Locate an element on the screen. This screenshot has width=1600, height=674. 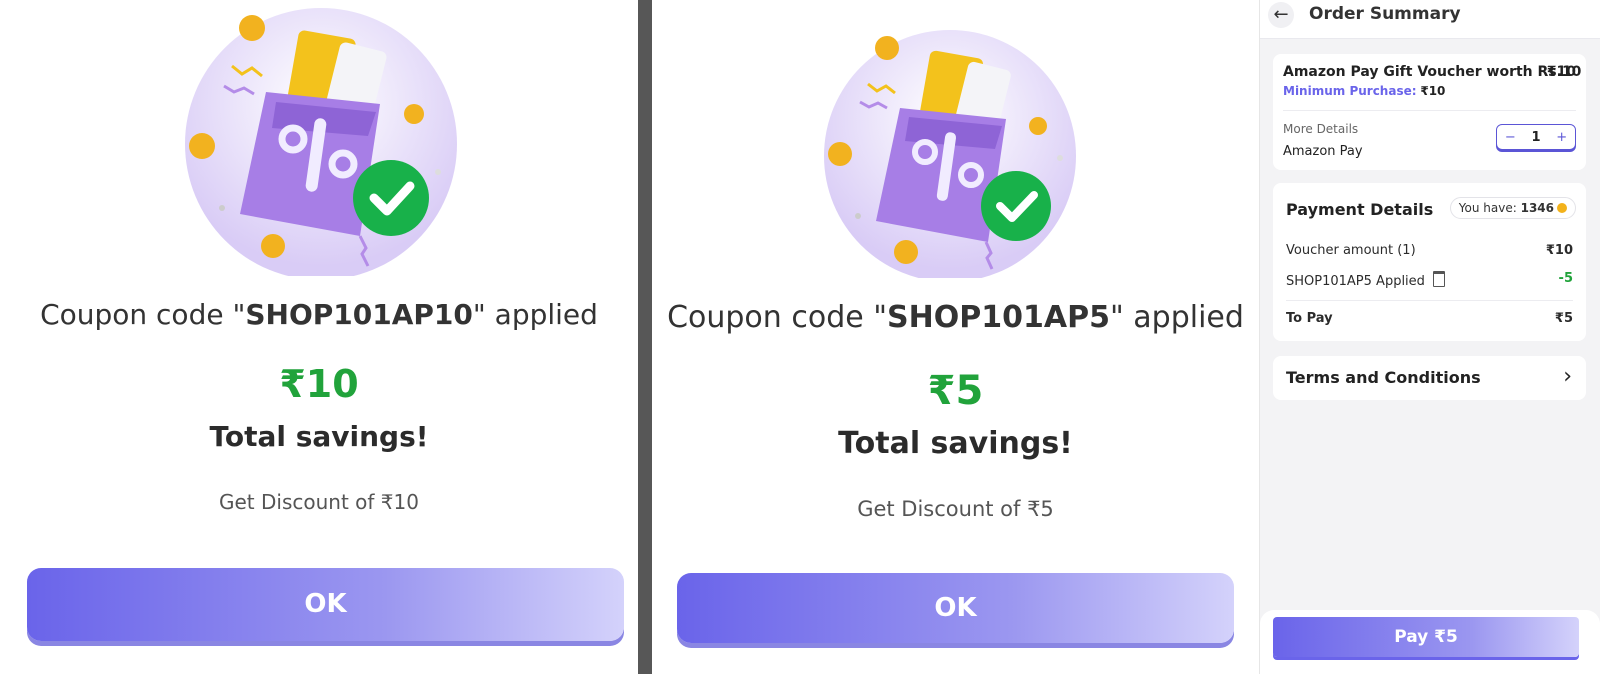
coupon-code: SHOP101AP5 is located at coordinates (998, 317).